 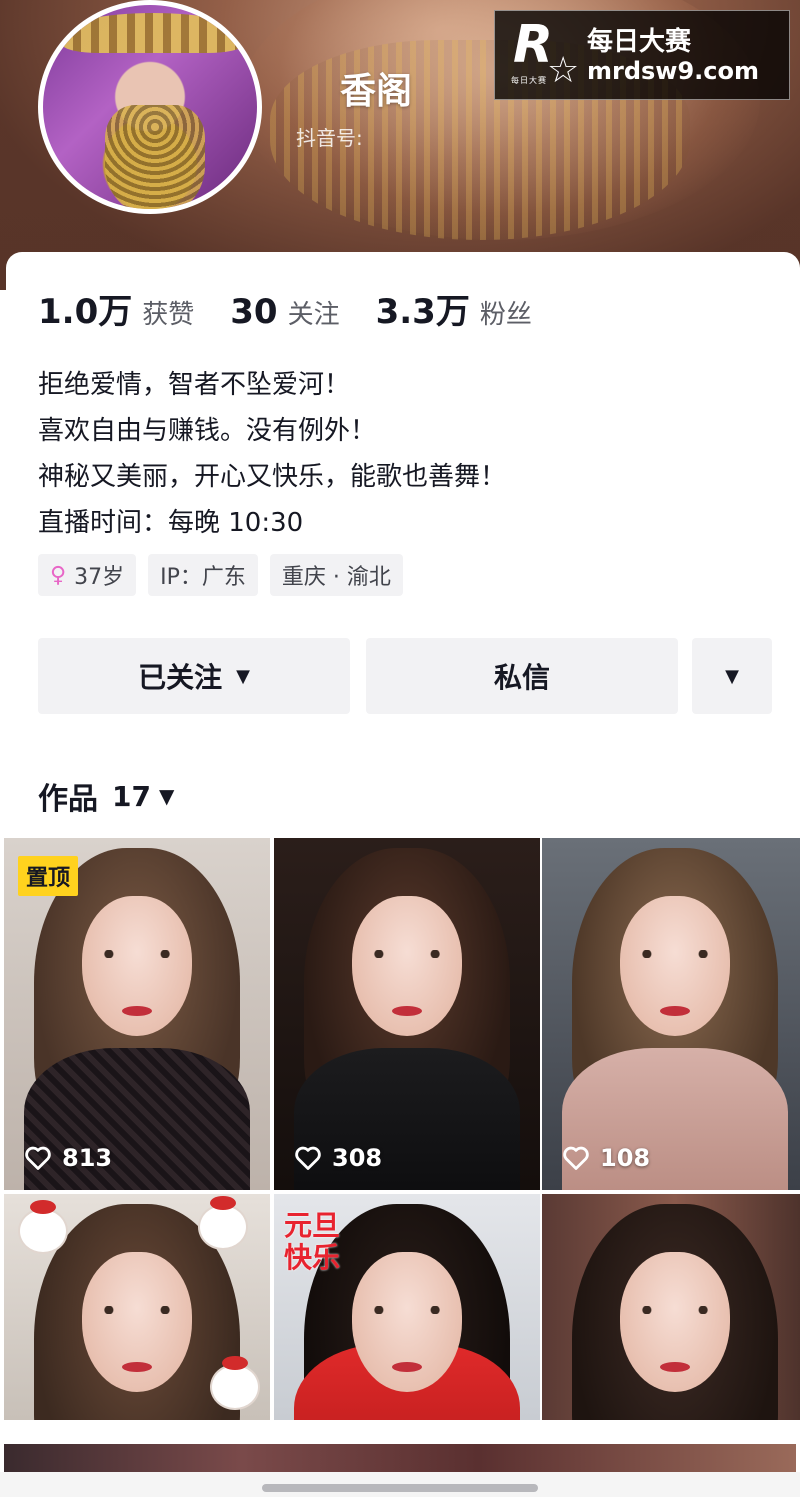 What do you see at coordinates (313, 315) in the screenshot?
I see `stat-label: 关注` at bounding box center [313, 315].